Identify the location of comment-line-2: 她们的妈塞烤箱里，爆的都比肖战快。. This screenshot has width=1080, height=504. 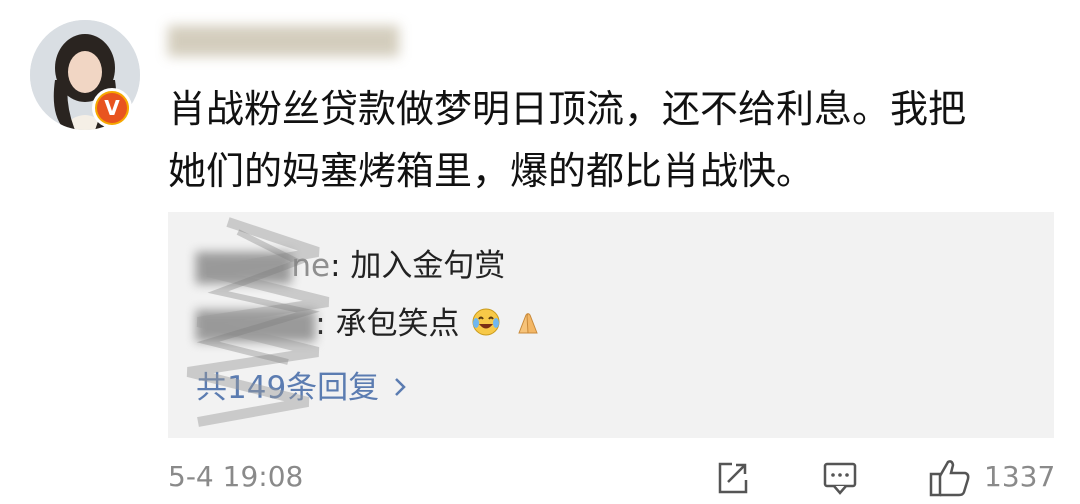
(491, 171).